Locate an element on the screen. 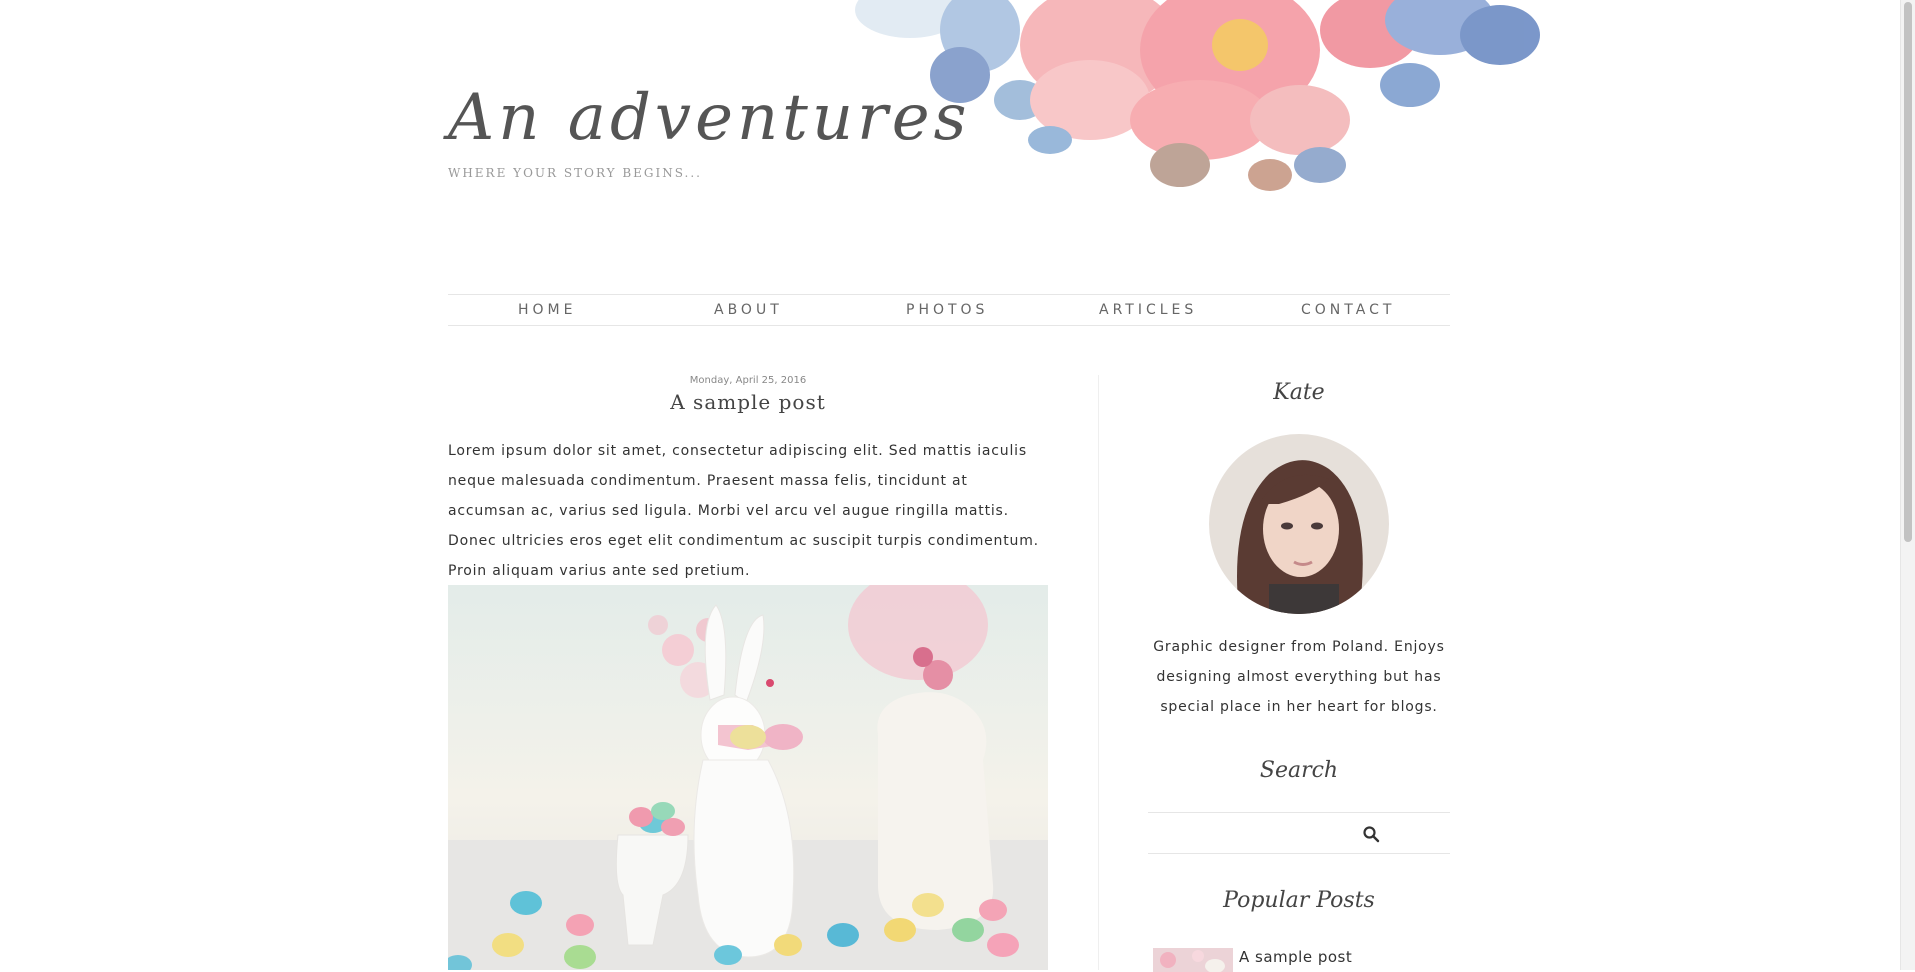 This screenshot has width=1915, height=972. blog-title: An adventures is located at coordinates (709, 118).